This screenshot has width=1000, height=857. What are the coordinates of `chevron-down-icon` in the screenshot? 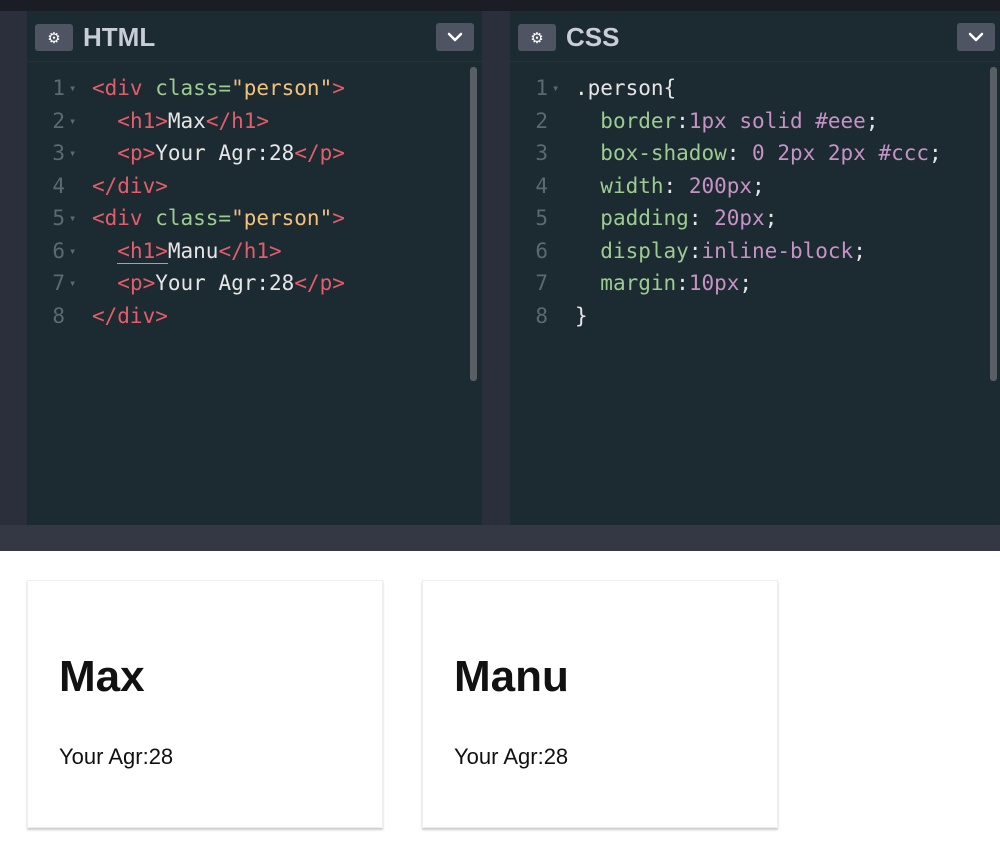 It's located at (455, 37).